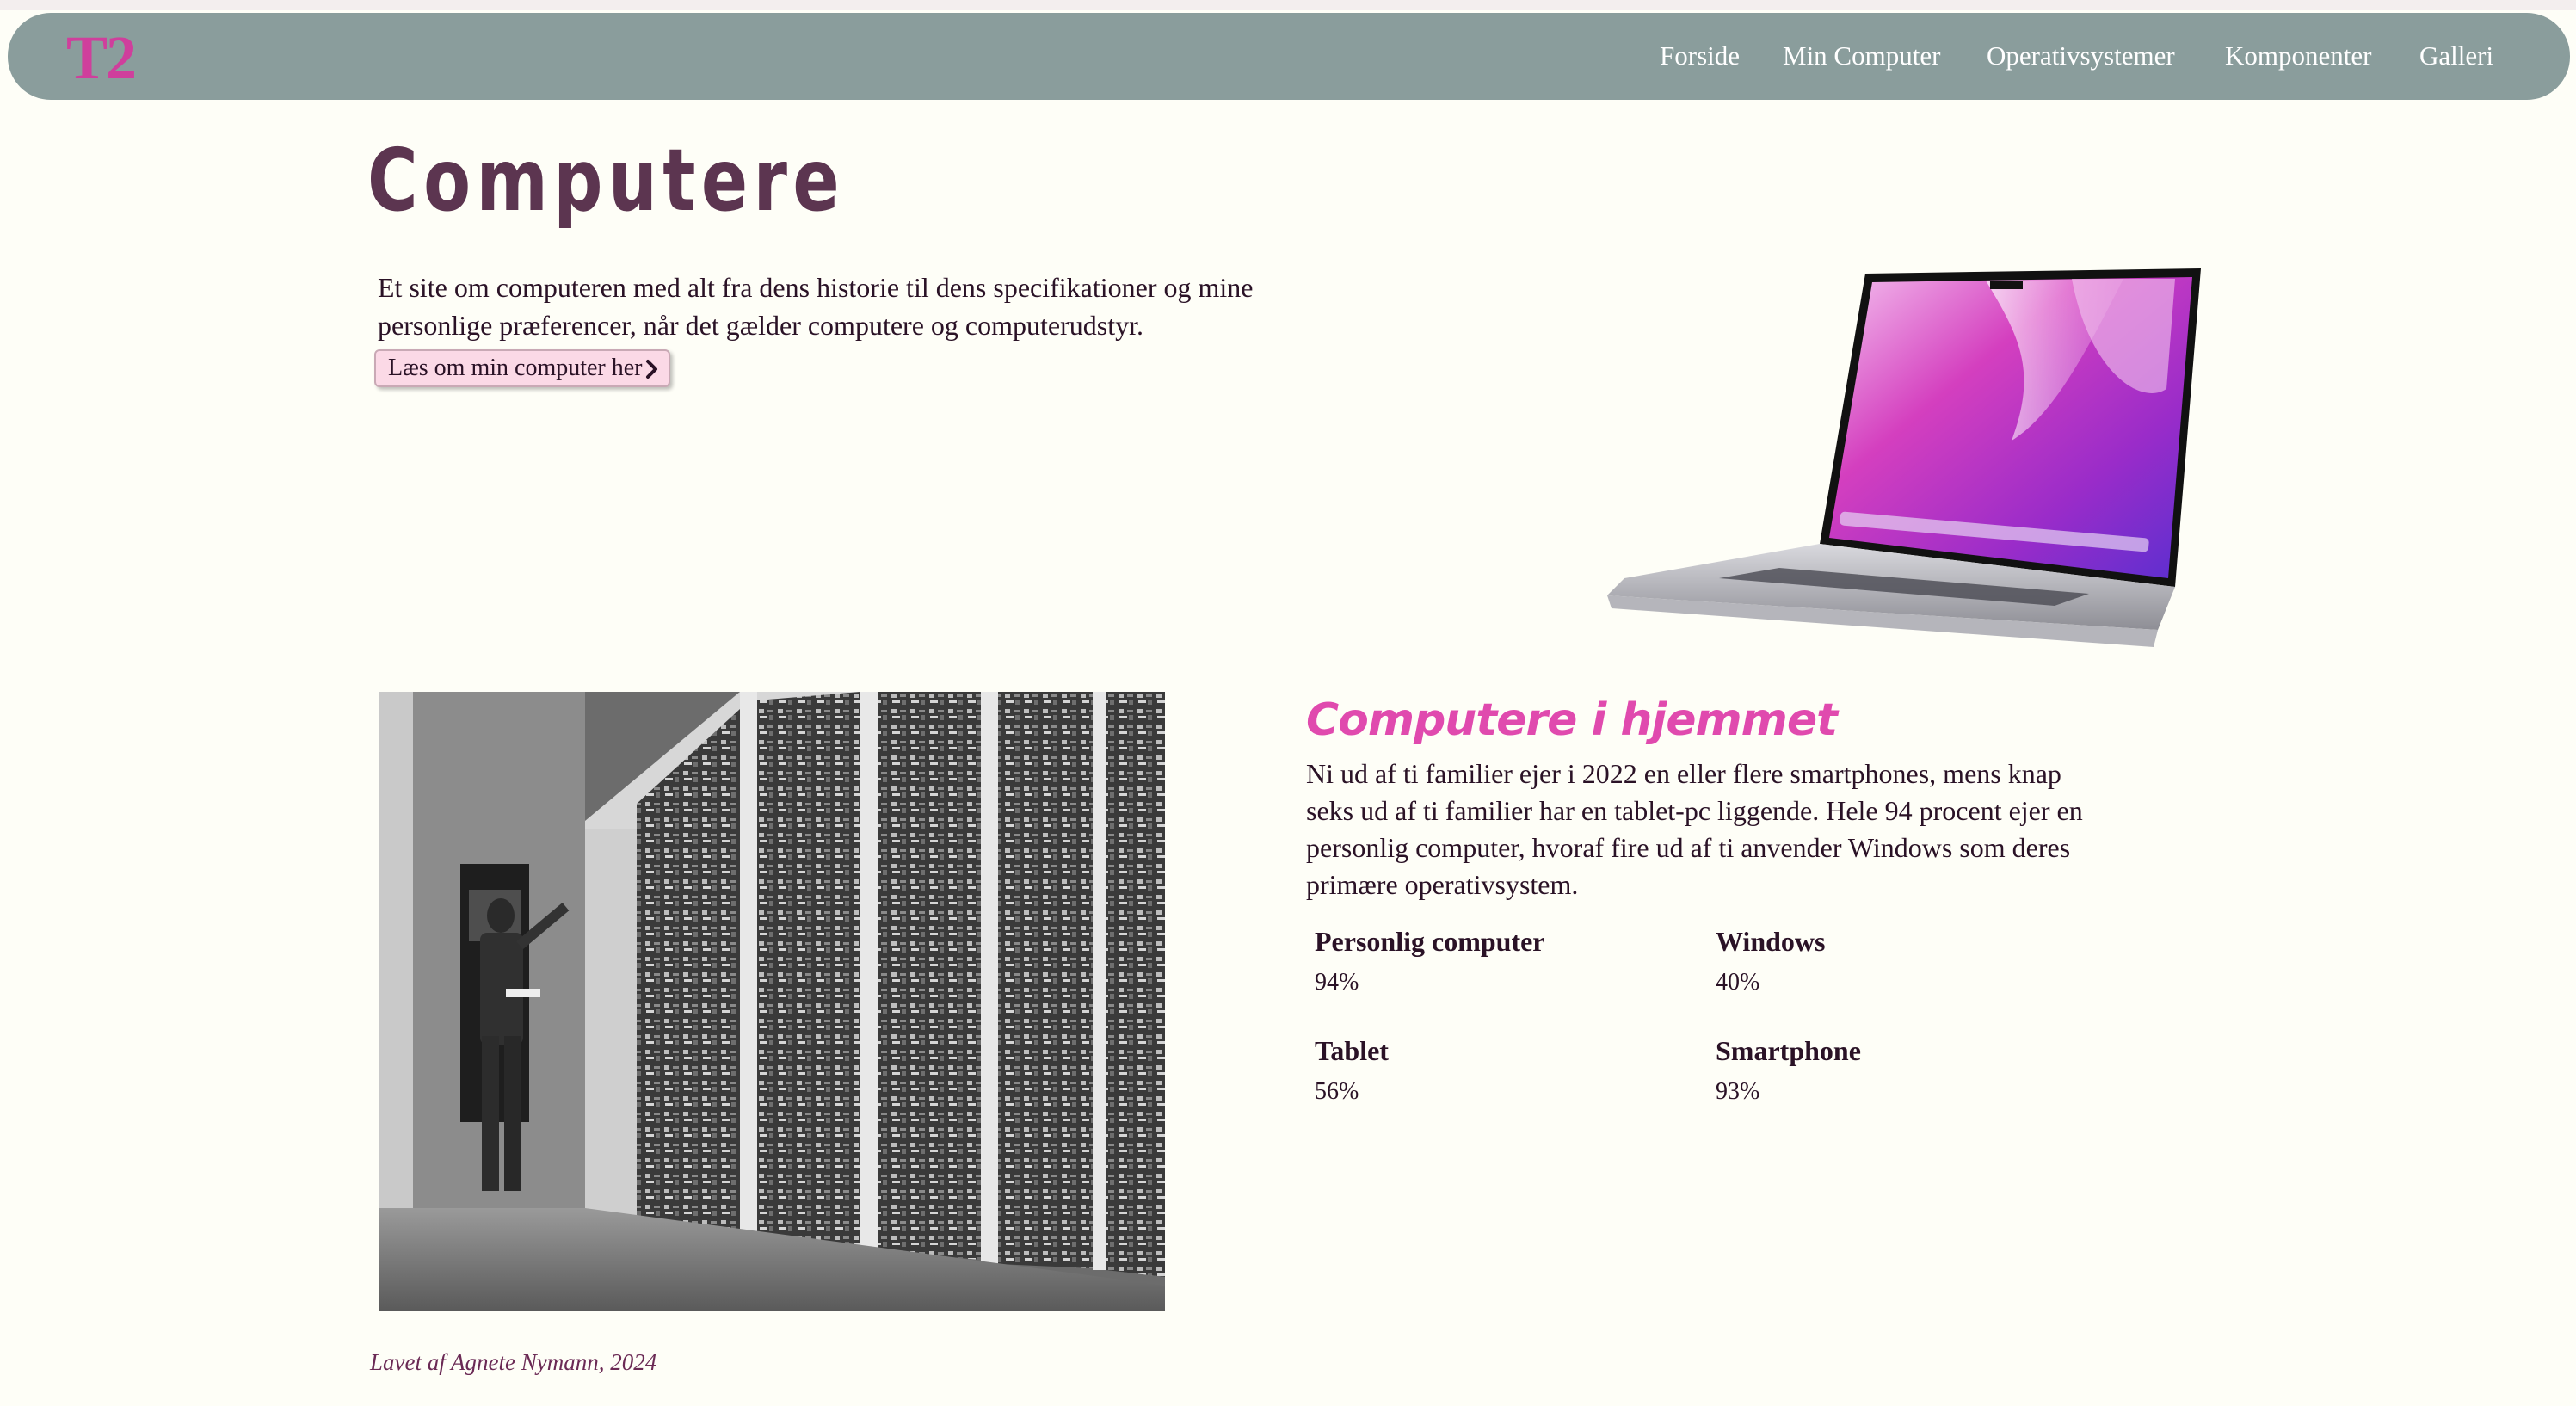 This screenshot has height=1406, width=2576. Describe the element at coordinates (1738, 982) in the screenshot. I see `stat-value-windows: 40%` at that location.